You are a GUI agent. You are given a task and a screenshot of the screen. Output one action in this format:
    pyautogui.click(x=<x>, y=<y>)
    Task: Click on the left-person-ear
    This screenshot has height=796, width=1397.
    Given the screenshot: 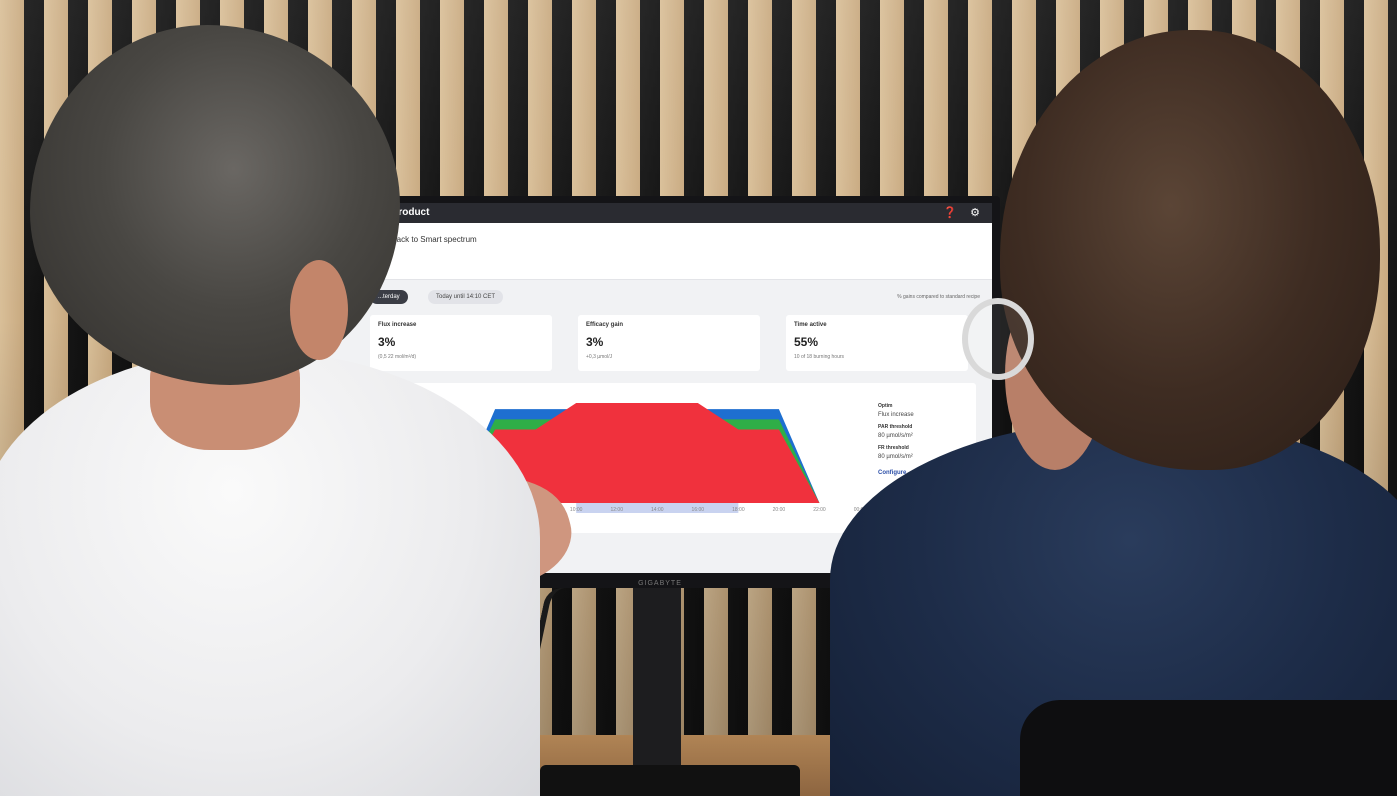 What is the action you would take?
    pyautogui.click(x=319, y=310)
    